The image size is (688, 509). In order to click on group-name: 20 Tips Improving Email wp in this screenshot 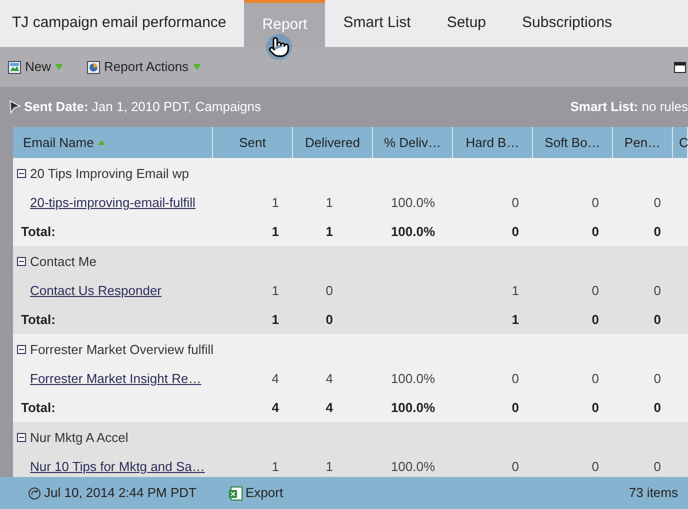, I will do `click(109, 173)`.